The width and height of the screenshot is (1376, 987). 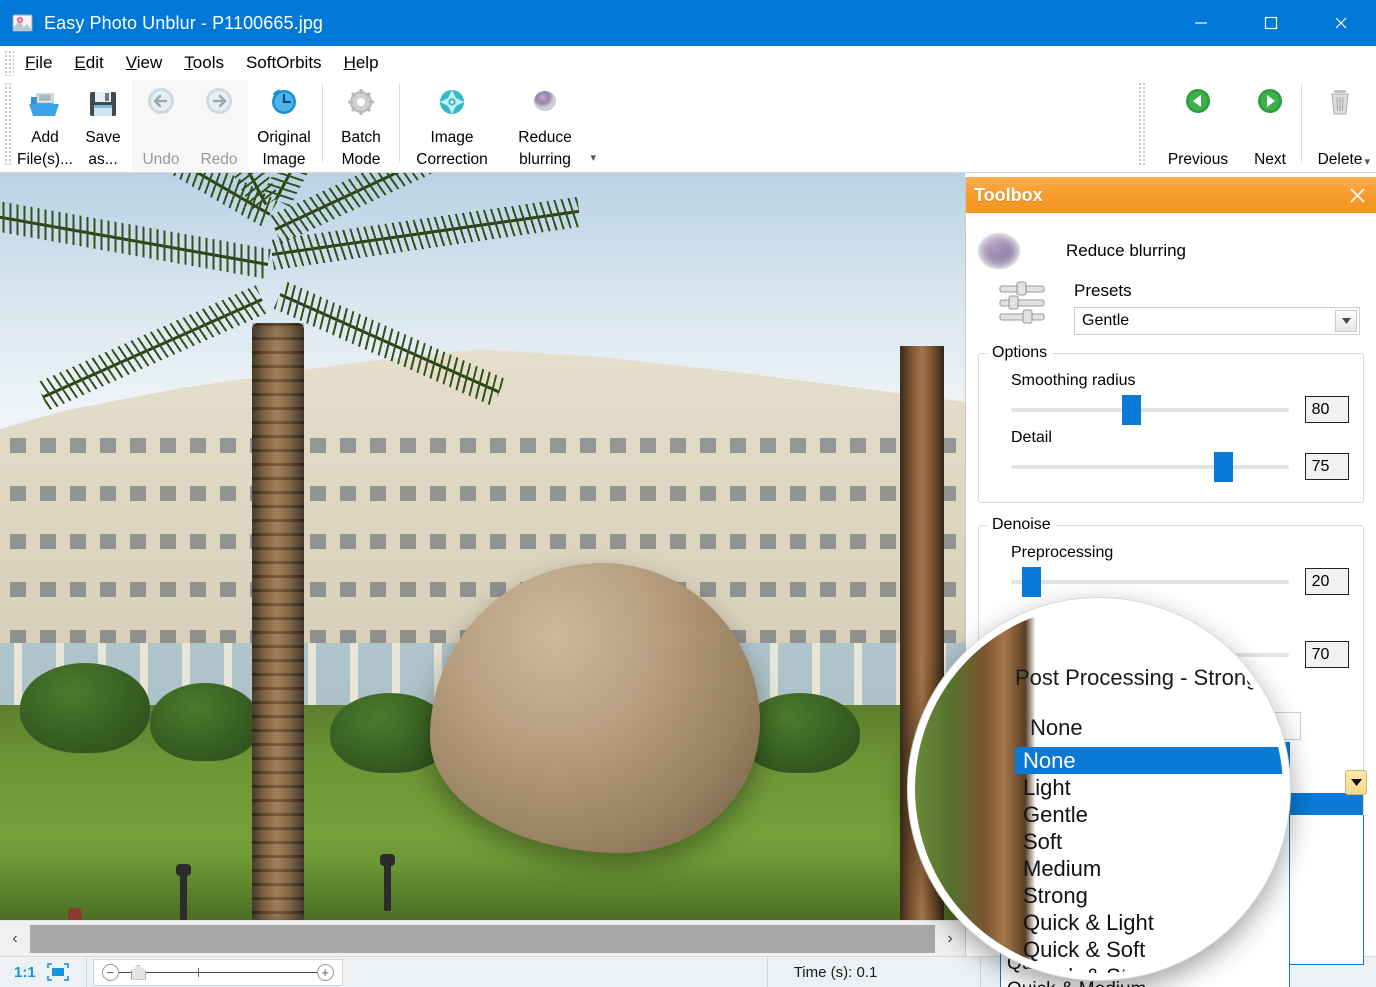 What do you see at coordinates (284, 137) in the screenshot?
I see `toolbar-label: Original` at bounding box center [284, 137].